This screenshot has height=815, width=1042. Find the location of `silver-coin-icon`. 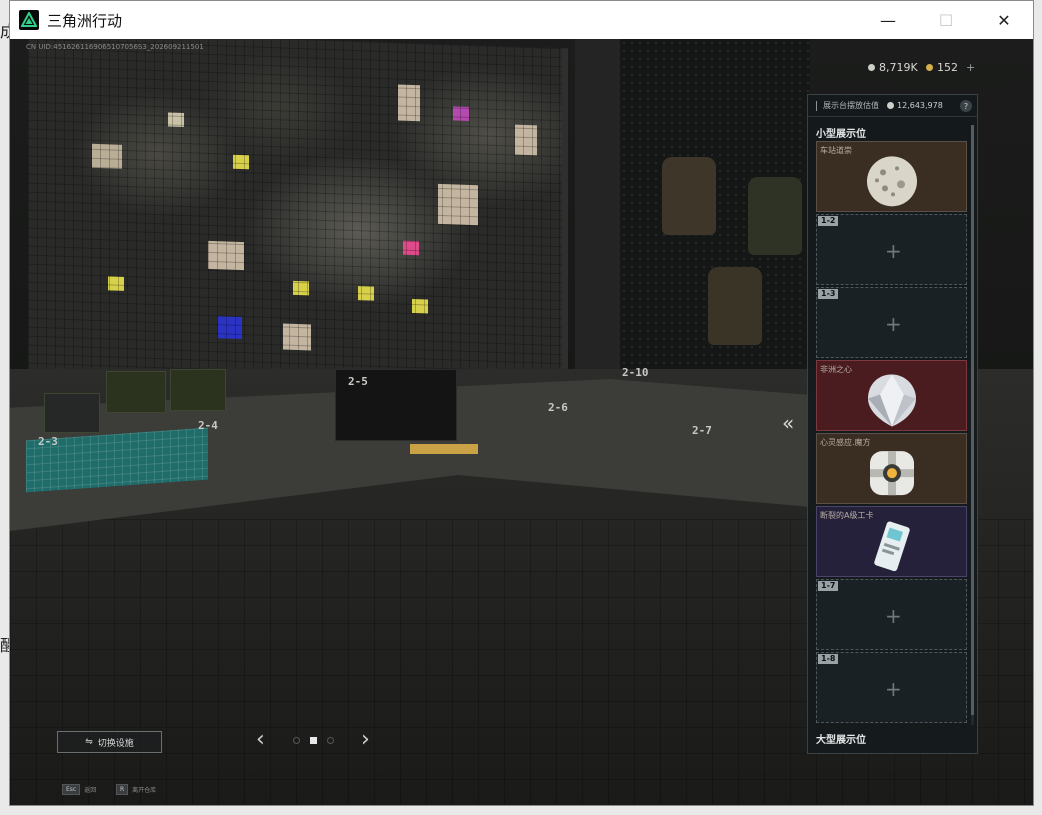

silver-coin-icon is located at coordinates (871, 67).